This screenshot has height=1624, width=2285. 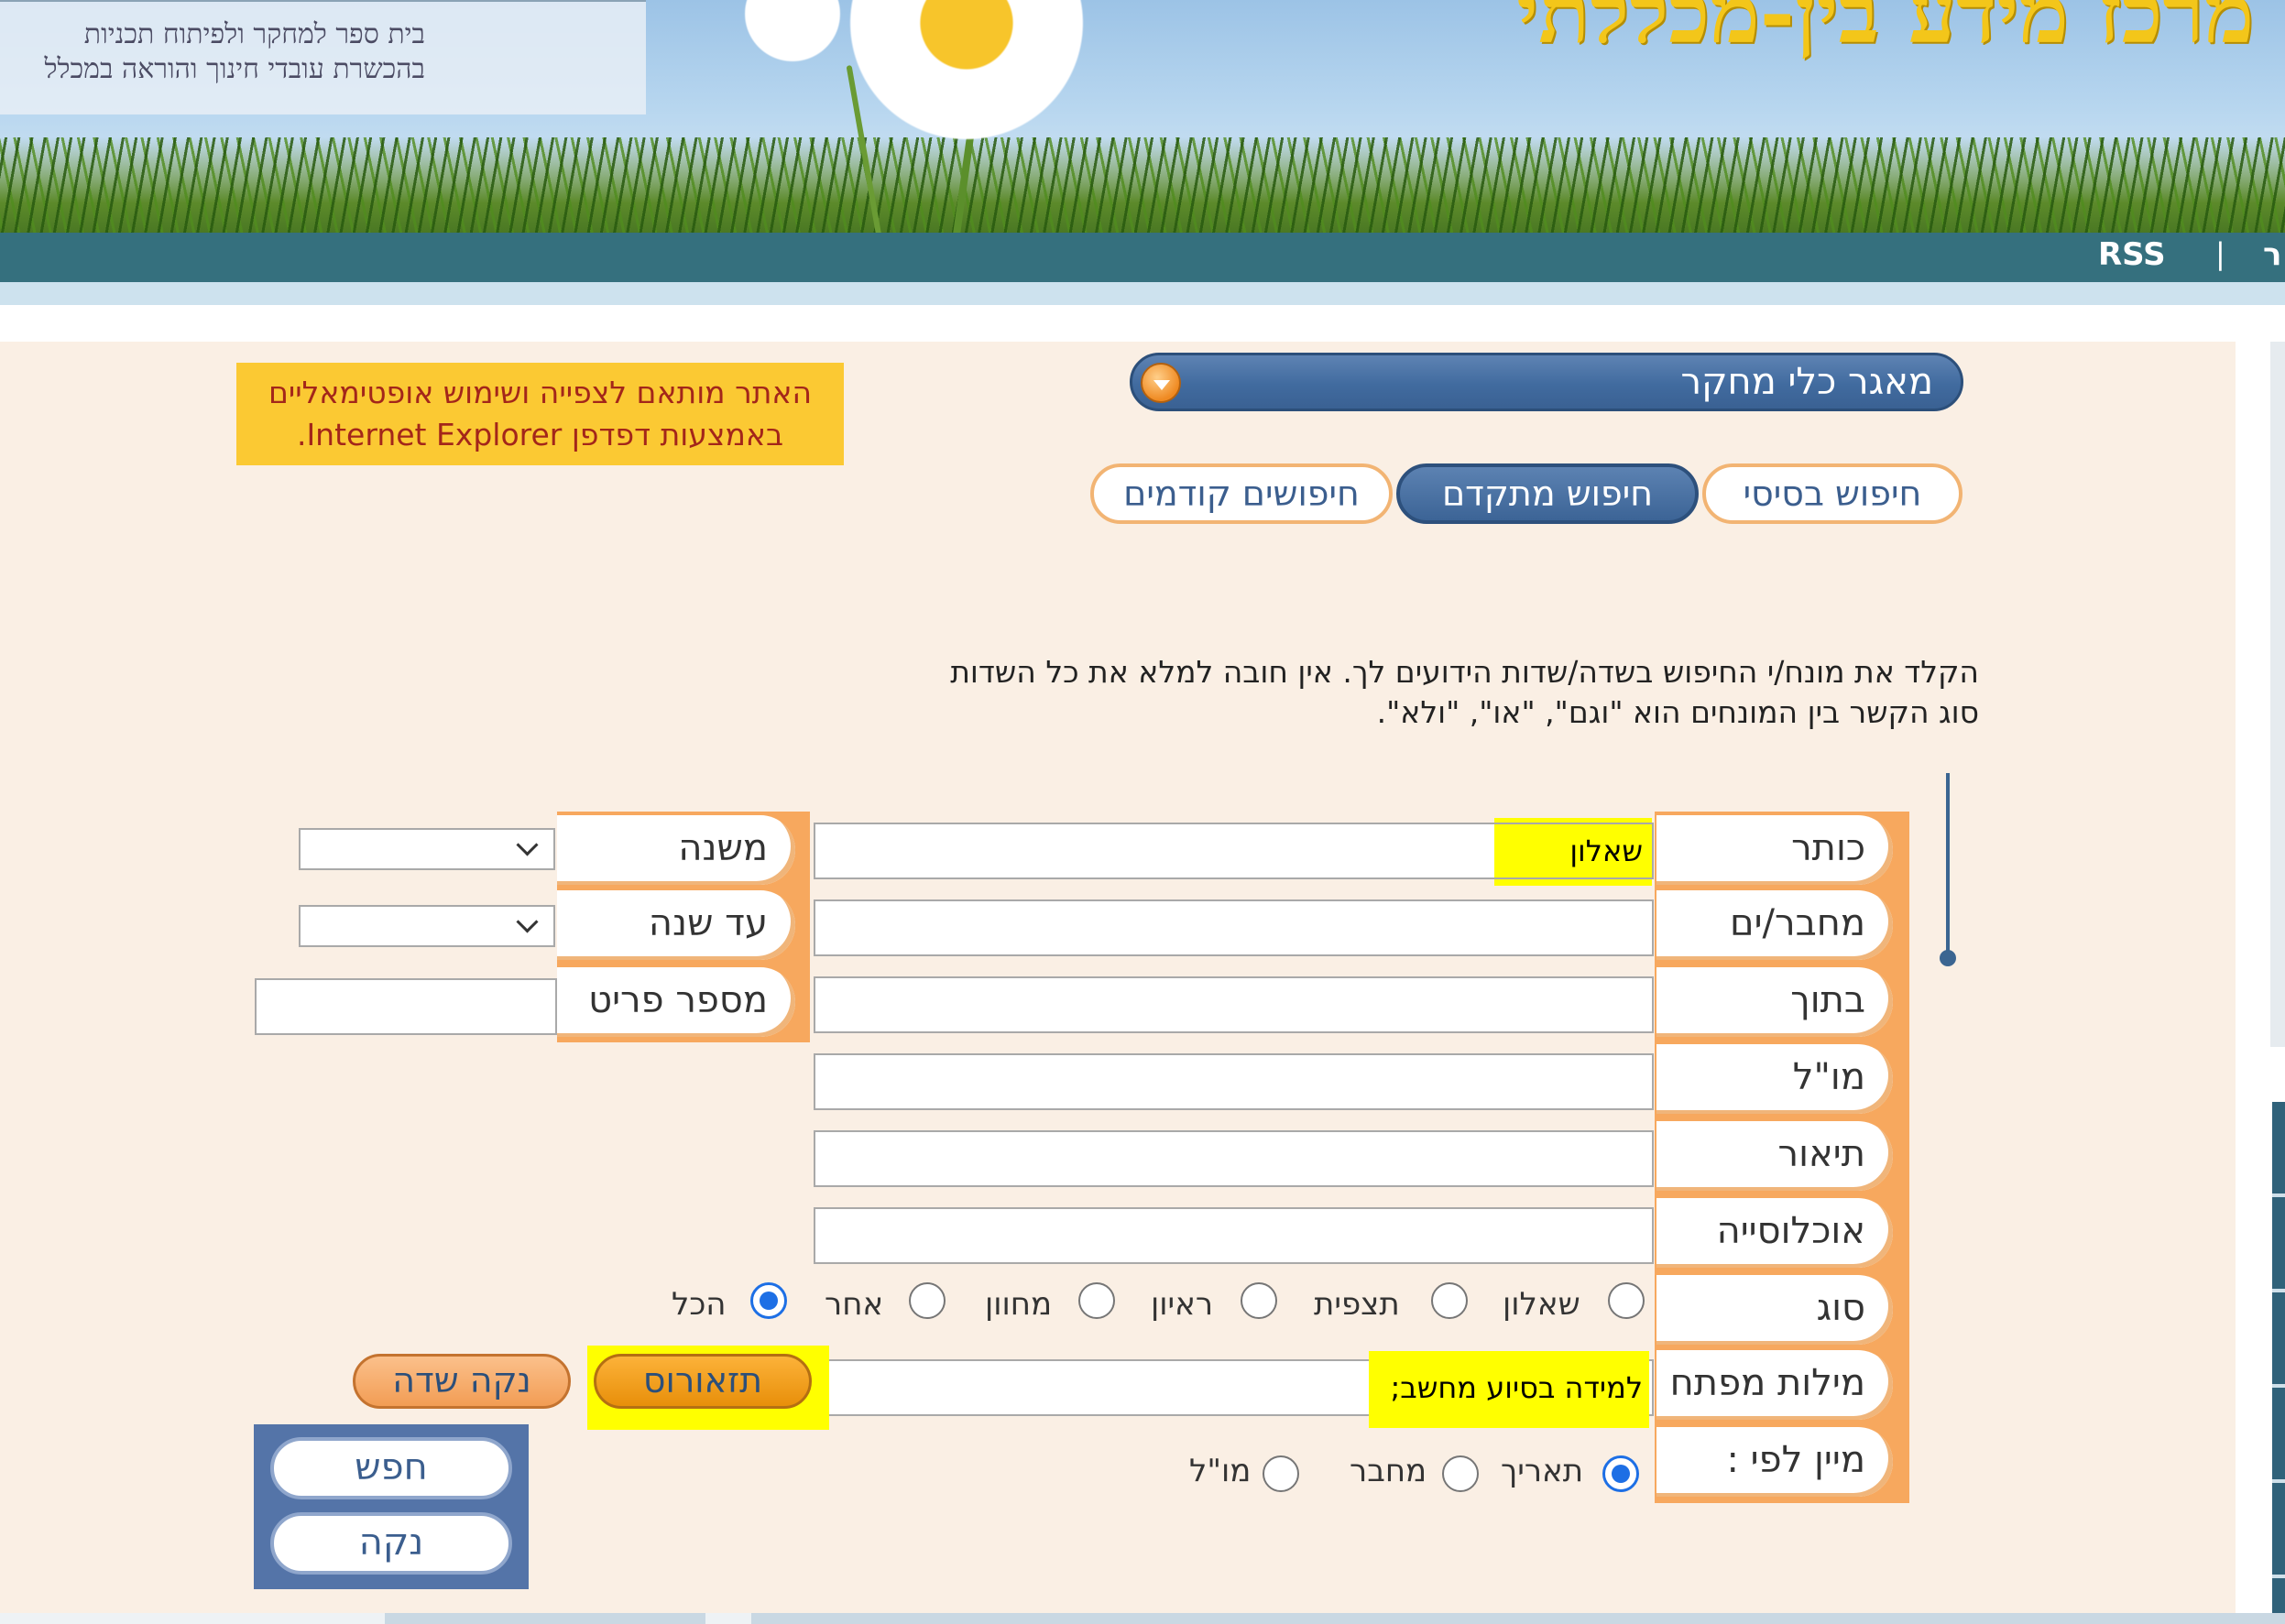 What do you see at coordinates (462, 1381) in the screenshot?
I see `clear-field-button: נקה שדה` at bounding box center [462, 1381].